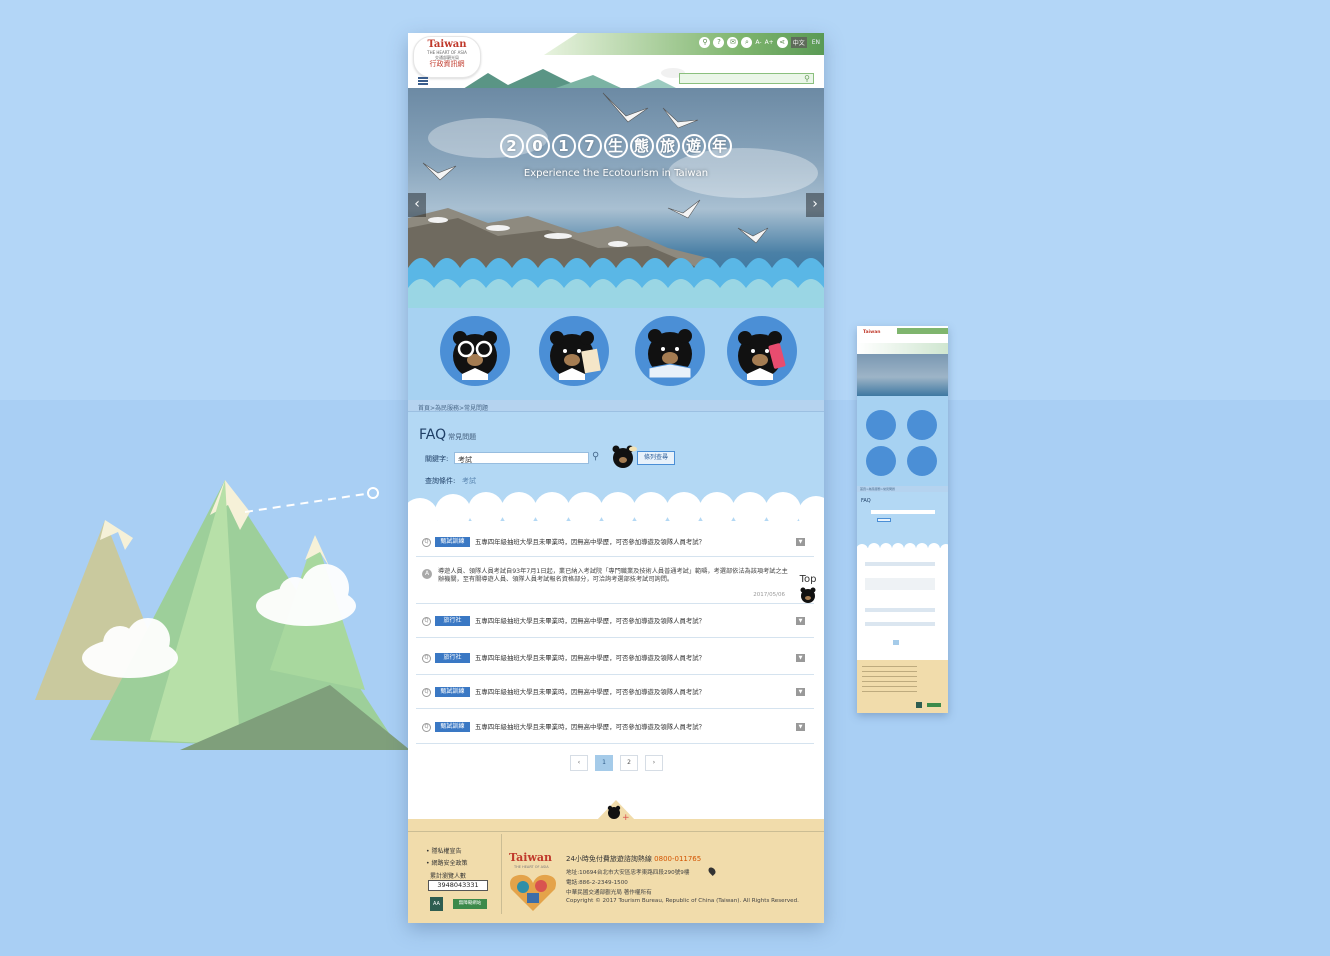  I want to click on hamburger-menu-icon, so click(423, 81).